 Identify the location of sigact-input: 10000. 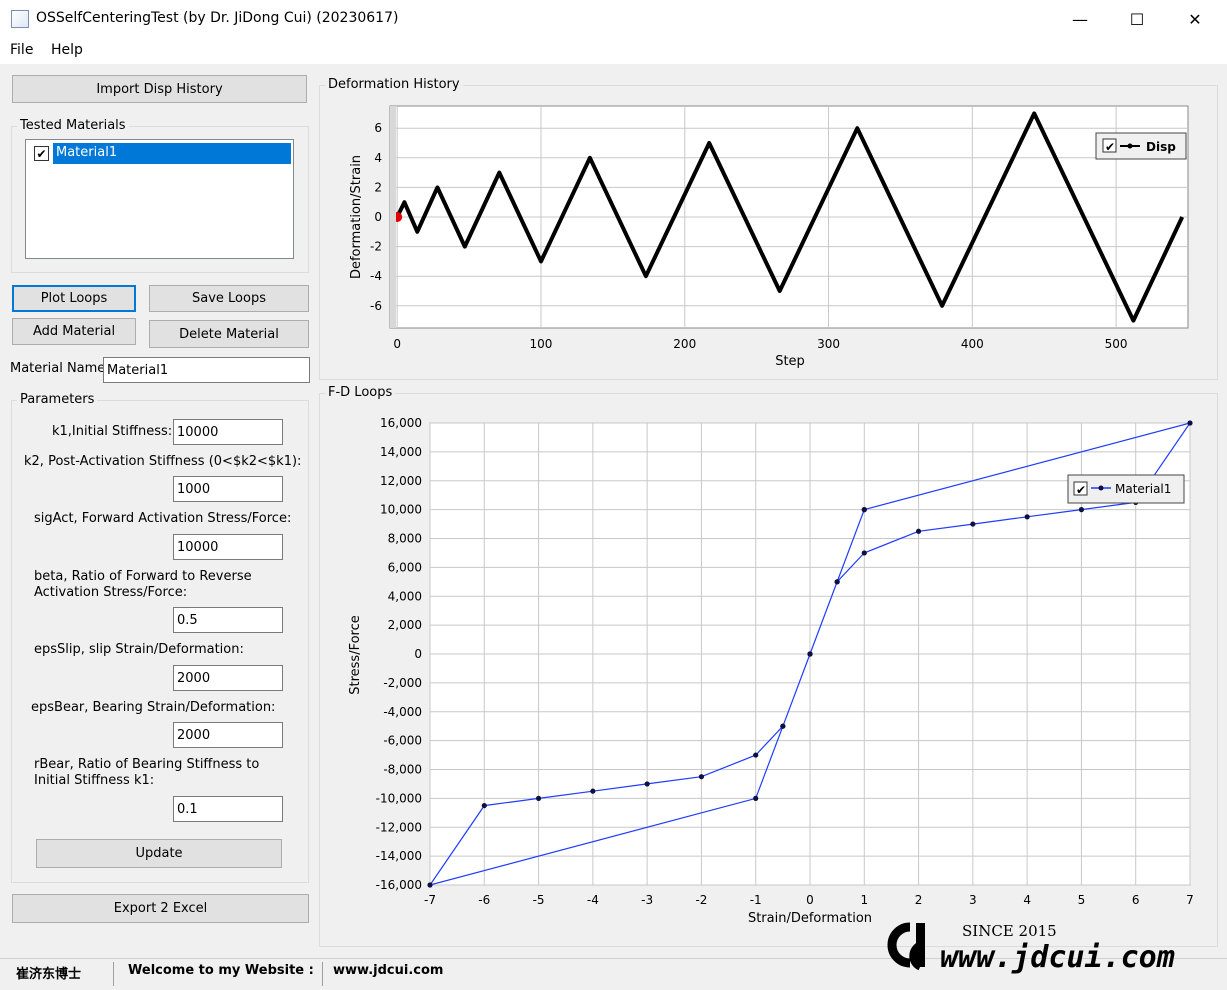
(228, 547).